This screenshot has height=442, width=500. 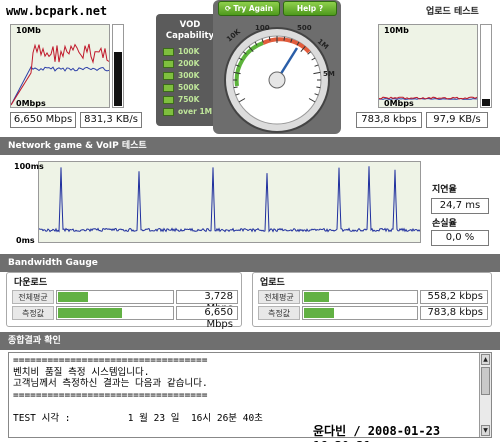 What do you see at coordinates (250, 146) in the screenshot?
I see `network-section-header: Network game & VoIP 테스트` at bounding box center [250, 146].